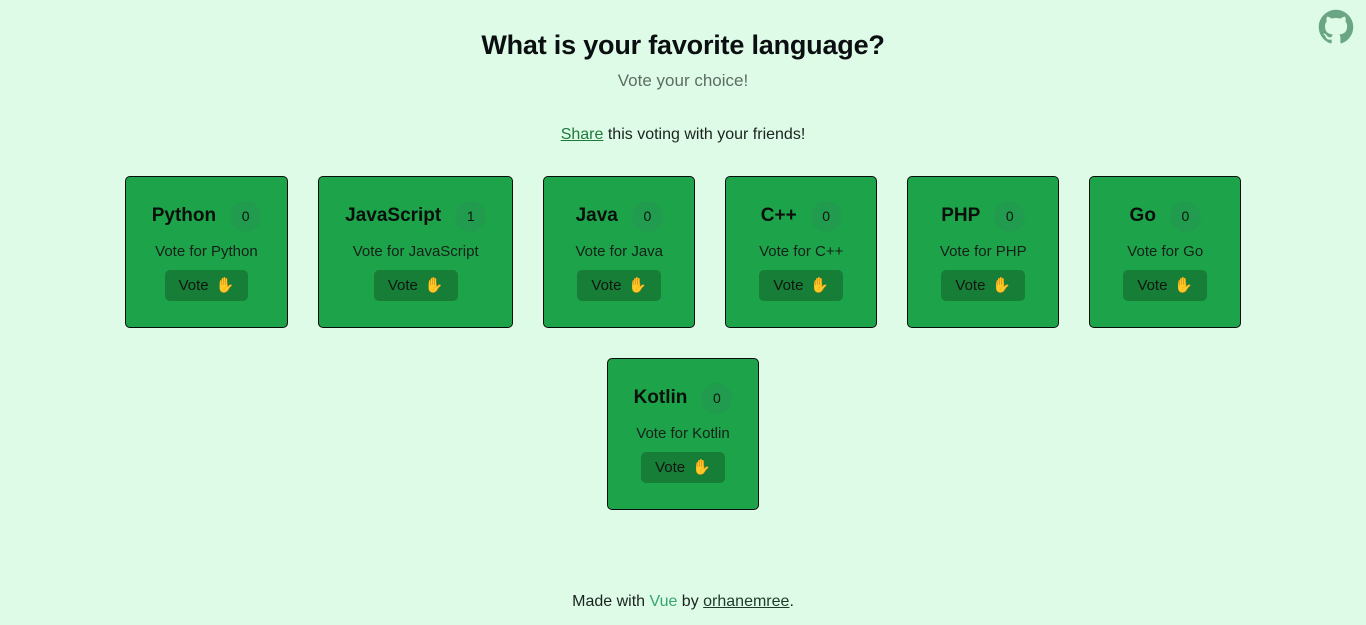  I want to click on vote-card: Kotlin 0 Vote for Kotlin Vote ✋, so click(683, 434).